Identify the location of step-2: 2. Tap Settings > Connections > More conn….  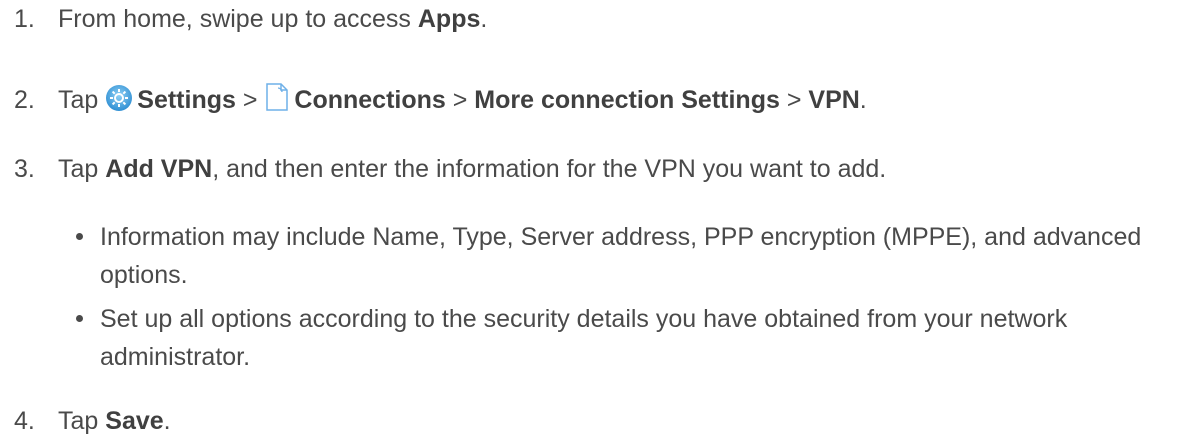
(440, 100).